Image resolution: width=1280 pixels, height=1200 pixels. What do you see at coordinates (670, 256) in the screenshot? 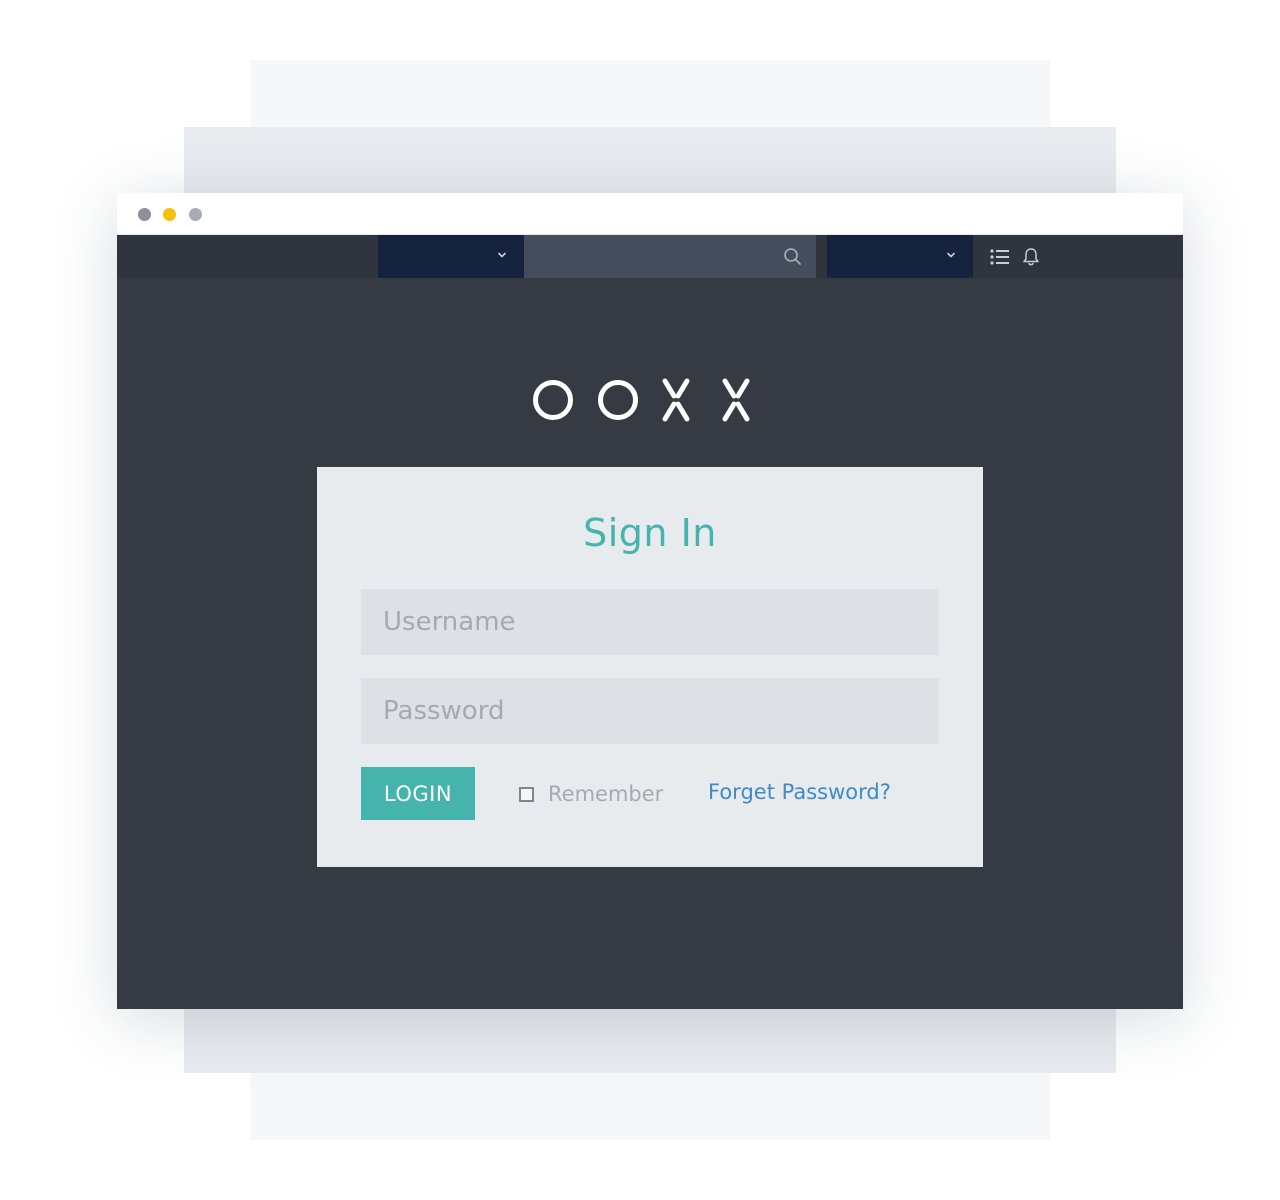
I see `nav-search-field` at bounding box center [670, 256].